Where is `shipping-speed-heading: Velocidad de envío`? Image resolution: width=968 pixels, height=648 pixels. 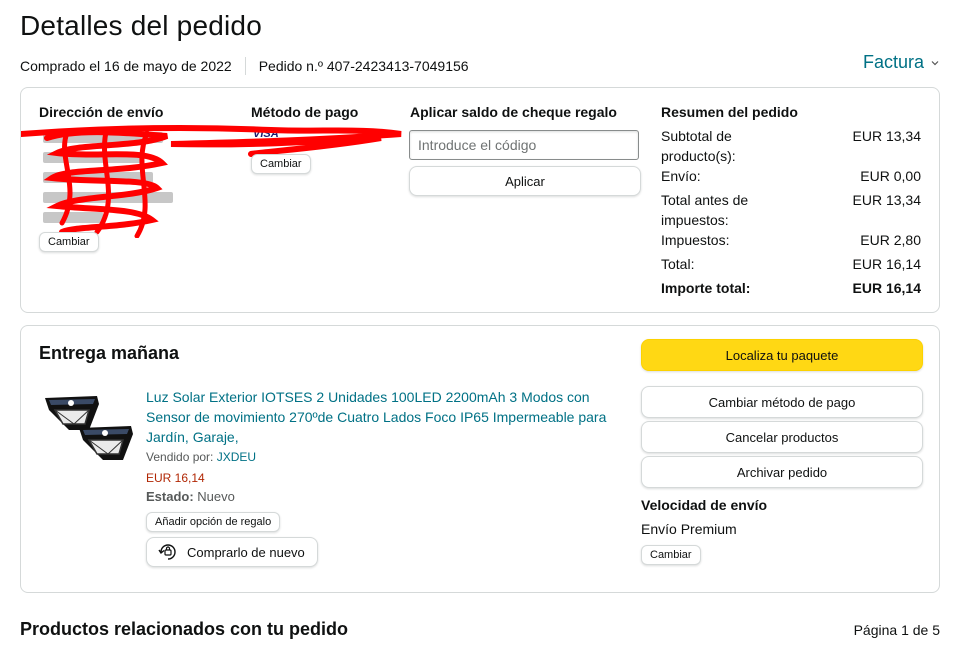
shipping-speed-heading: Velocidad de envío is located at coordinates (704, 505).